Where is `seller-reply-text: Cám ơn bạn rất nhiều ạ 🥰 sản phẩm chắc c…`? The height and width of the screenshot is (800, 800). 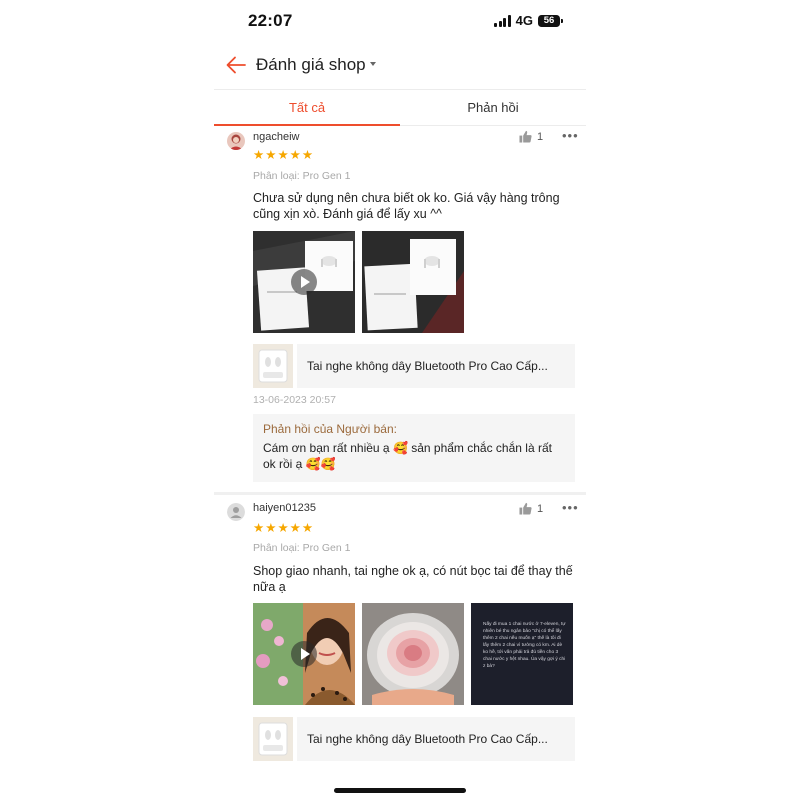 seller-reply-text: Cám ơn bạn rất nhiều ạ 🥰 sản phẩm chắc c… is located at coordinates (407, 456).